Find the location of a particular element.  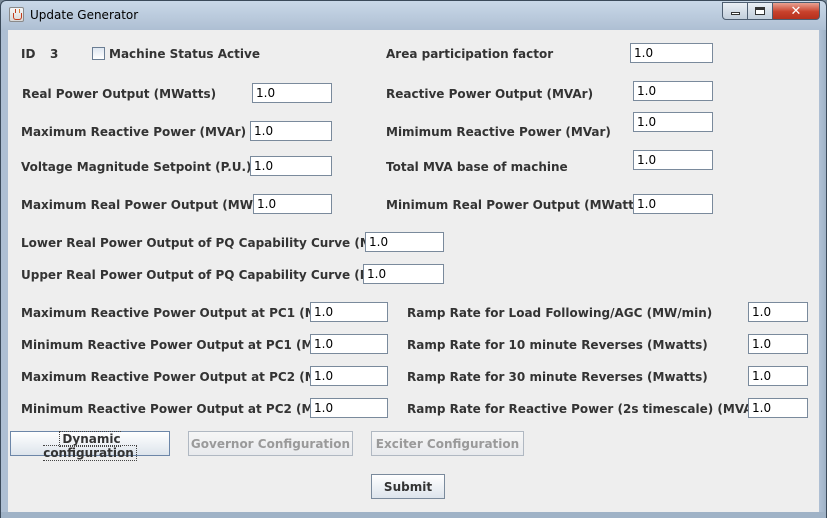

real-power-output-label: Real Power Output (MWatts) is located at coordinates (119, 94).